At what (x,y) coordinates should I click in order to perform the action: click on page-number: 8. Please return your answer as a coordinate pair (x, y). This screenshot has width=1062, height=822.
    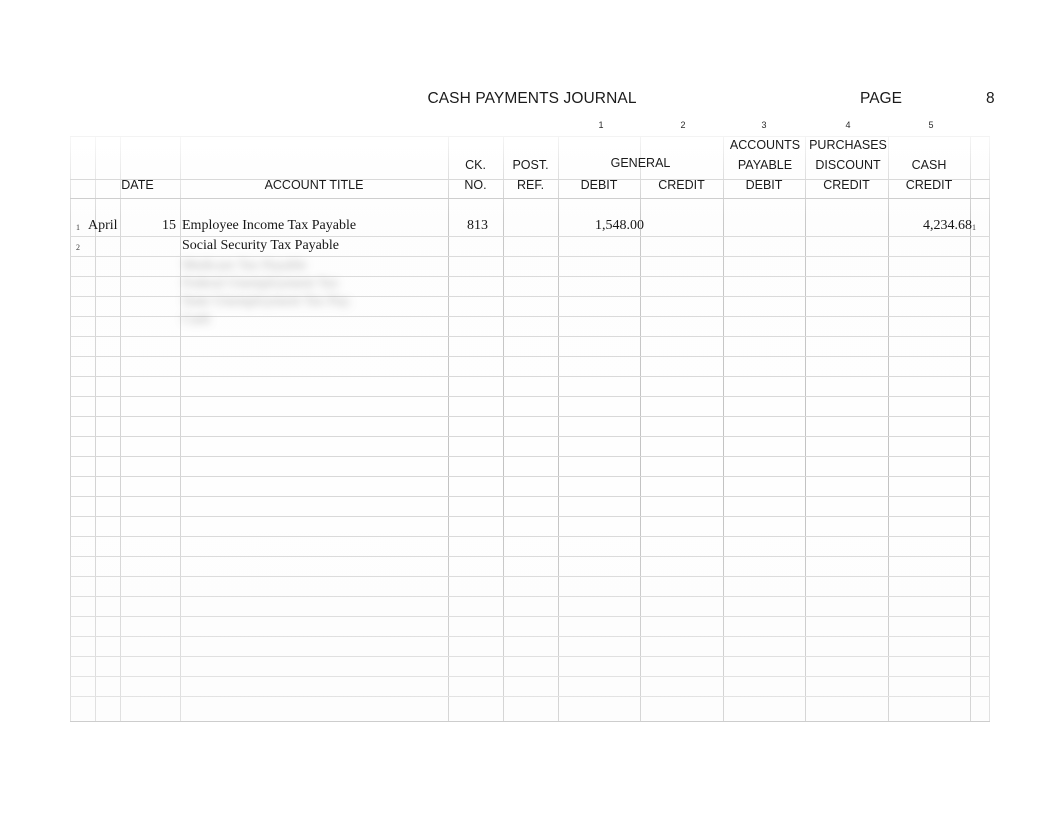
    Looking at the image, I should click on (990, 98).